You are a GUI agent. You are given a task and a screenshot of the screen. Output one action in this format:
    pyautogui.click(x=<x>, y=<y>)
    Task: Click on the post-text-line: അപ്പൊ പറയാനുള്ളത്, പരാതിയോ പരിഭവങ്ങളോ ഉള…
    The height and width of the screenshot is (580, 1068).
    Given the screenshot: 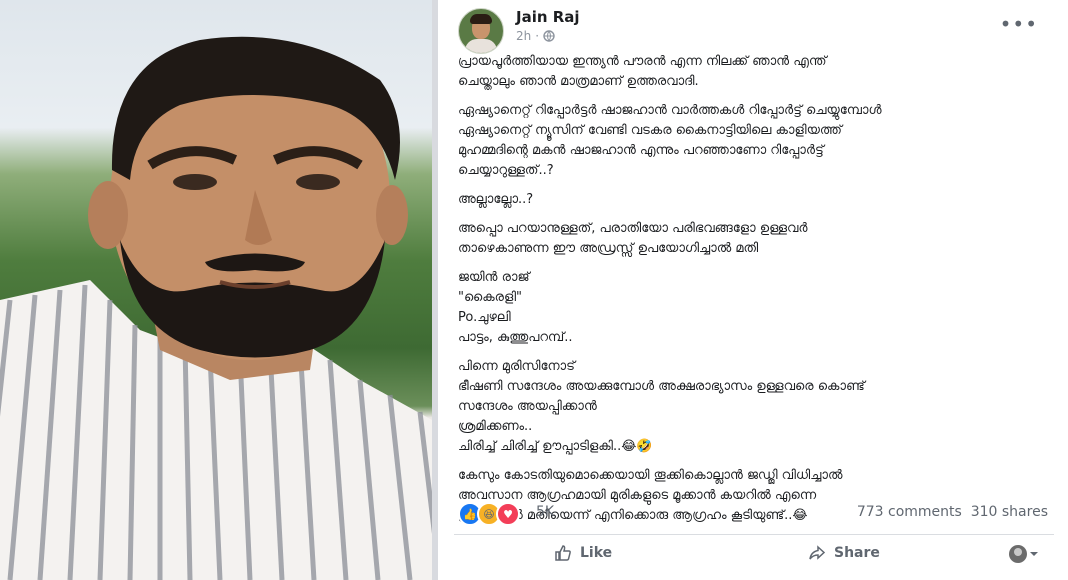 What is the action you would take?
    pyautogui.click(x=633, y=228)
    